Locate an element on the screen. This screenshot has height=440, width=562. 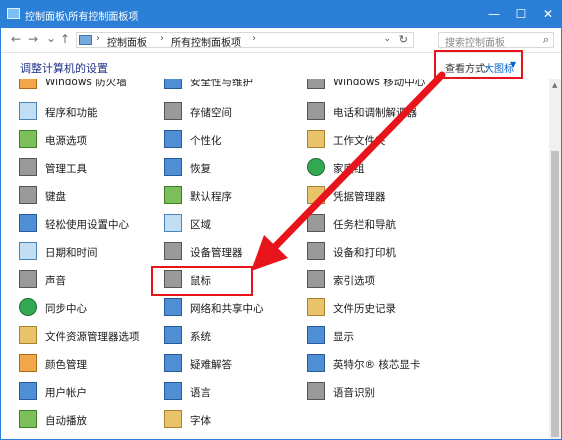
flag-icon is located at coordinates (173, 84).